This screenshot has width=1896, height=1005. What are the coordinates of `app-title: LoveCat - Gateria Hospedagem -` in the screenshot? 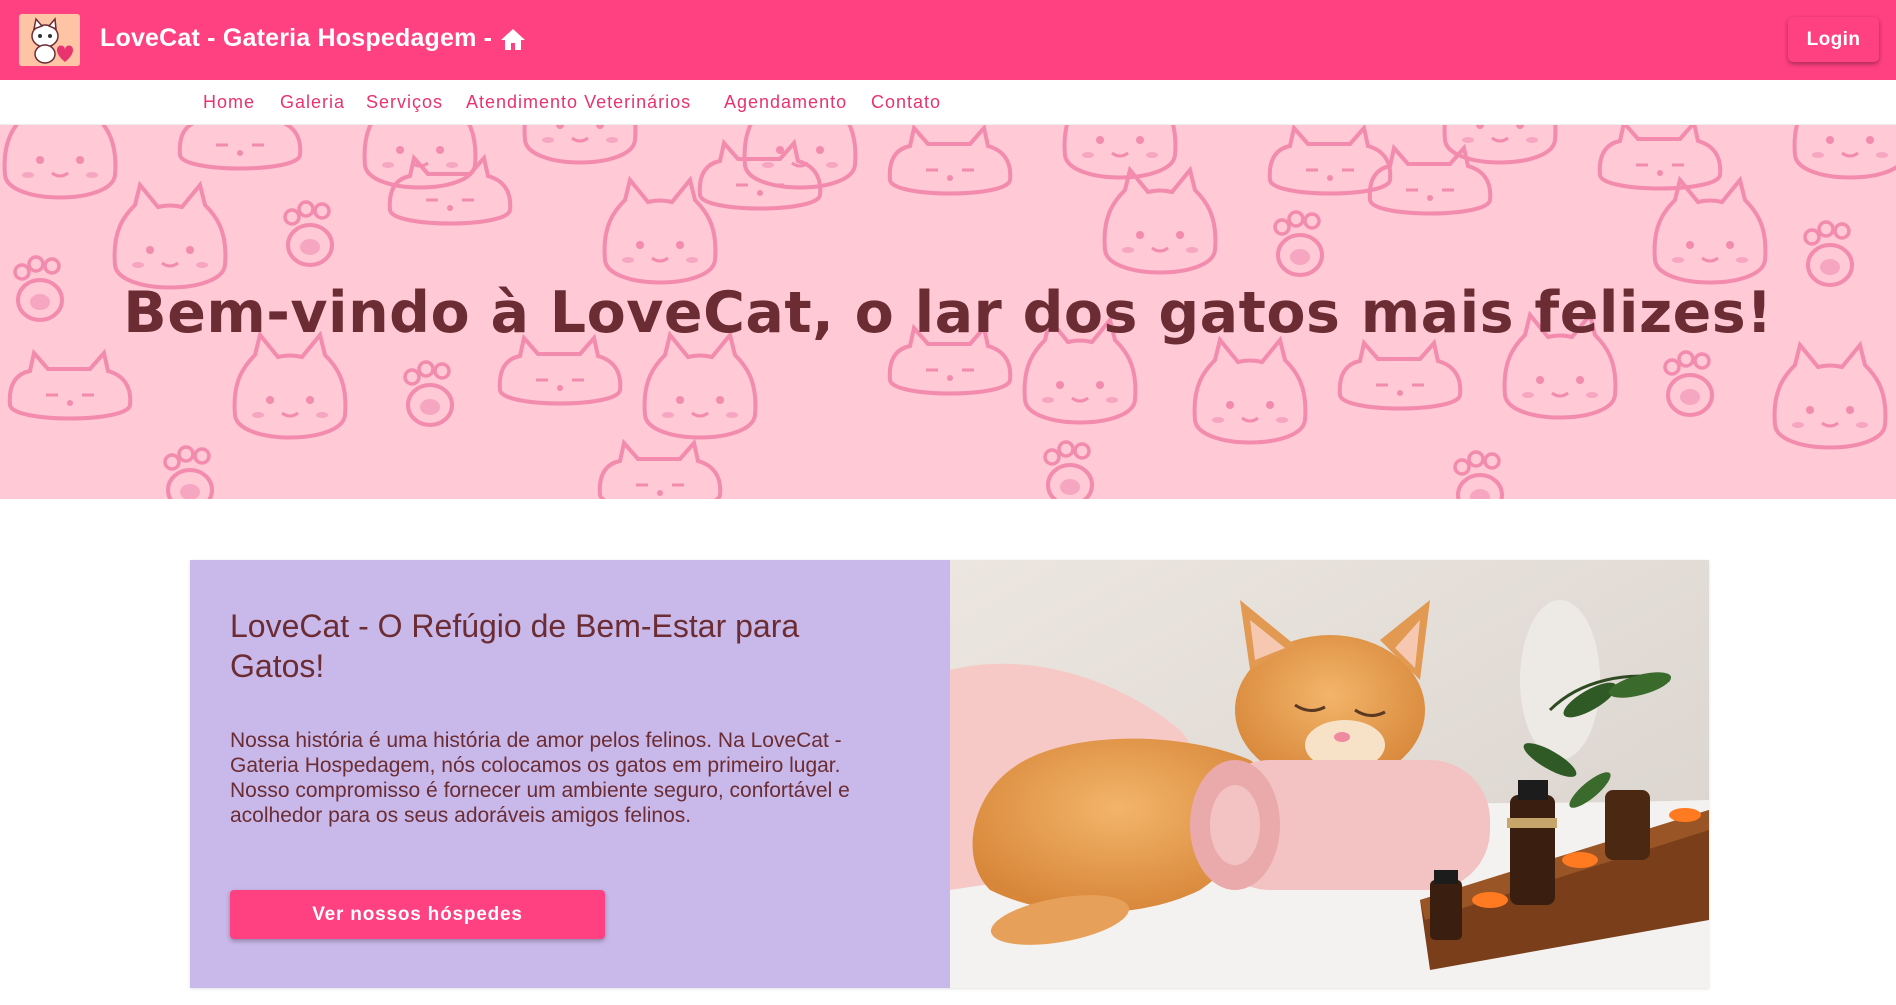 It's located at (313, 38).